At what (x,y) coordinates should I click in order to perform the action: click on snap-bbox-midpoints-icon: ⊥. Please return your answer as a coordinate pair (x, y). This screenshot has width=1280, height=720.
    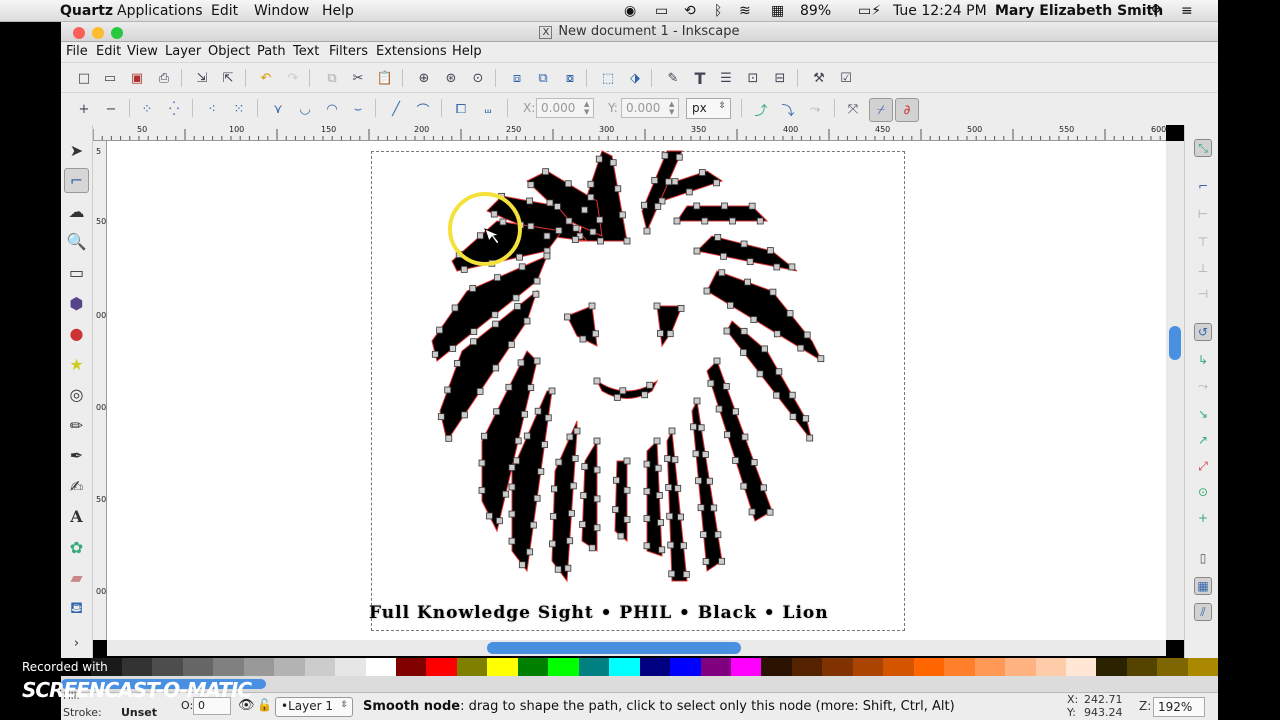
    Looking at the image, I should click on (1203, 268).